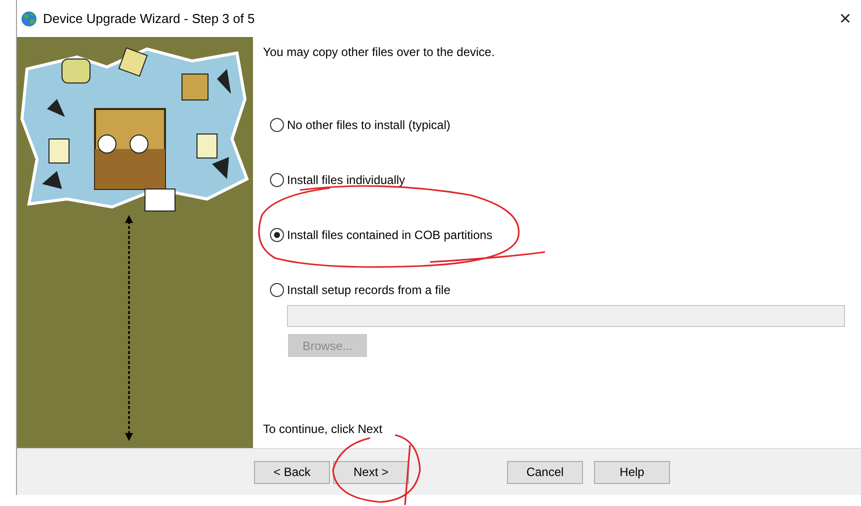  I want to click on radio-option: Install files contained in COB partitions, so click(377, 235).